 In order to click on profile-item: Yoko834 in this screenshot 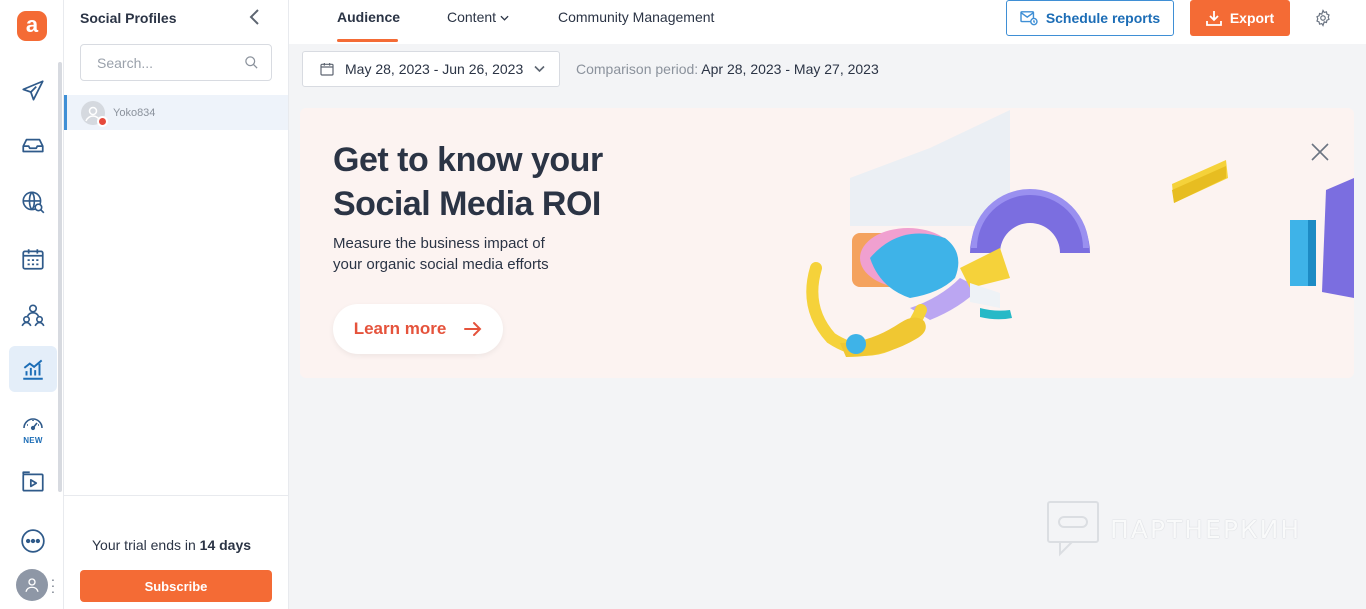, I will do `click(176, 112)`.